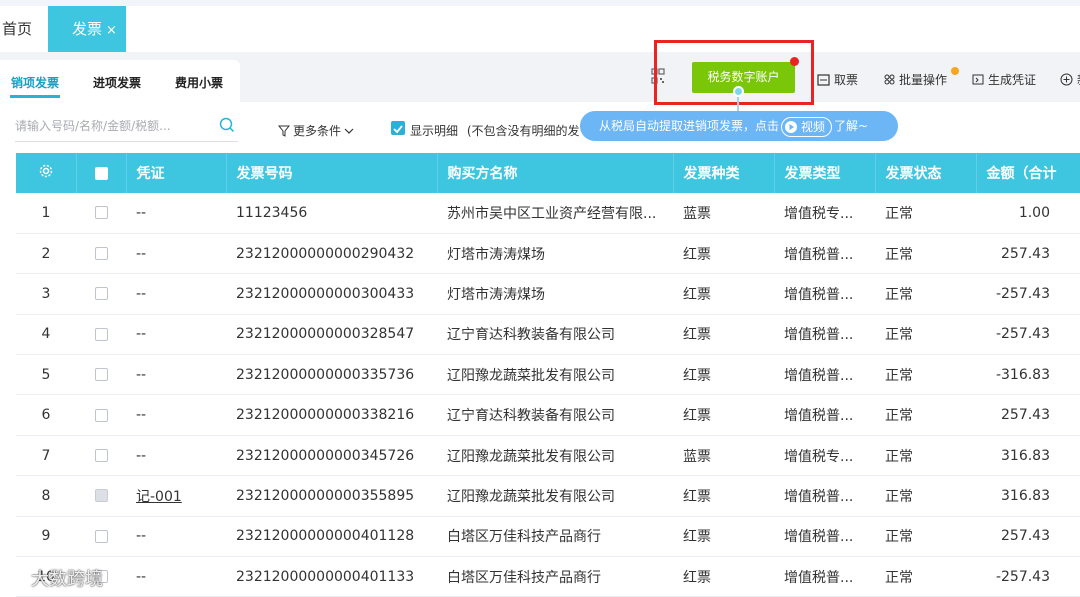  Describe the element at coordinates (111, 30) in the screenshot. I see `close-icon: ×` at that location.